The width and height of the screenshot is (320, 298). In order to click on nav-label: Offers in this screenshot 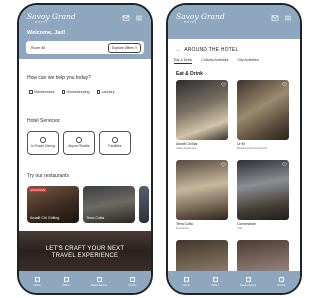, I will do `click(215, 285)`.